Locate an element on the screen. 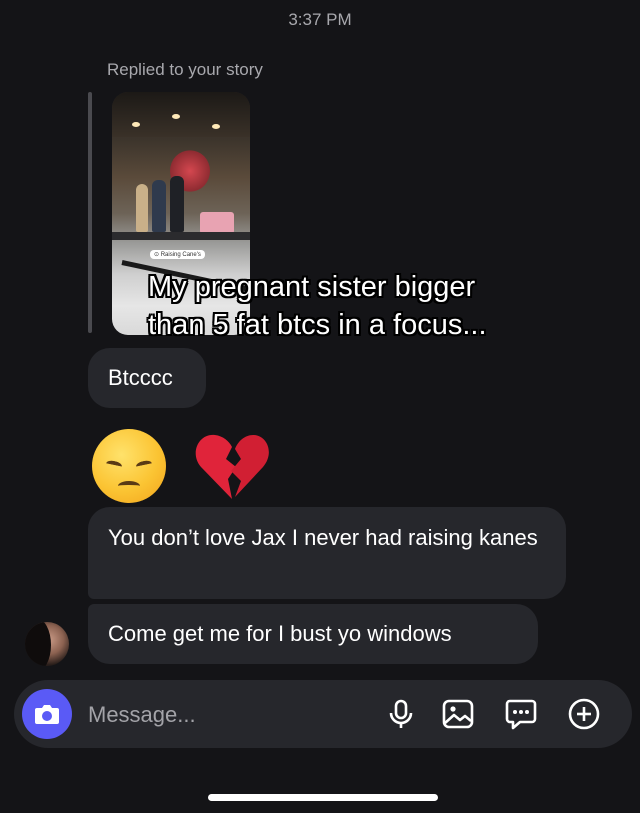 The height and width of the screenshot is (813, 640). message-bubble: Btcccc is located at coordinates (147, 378).